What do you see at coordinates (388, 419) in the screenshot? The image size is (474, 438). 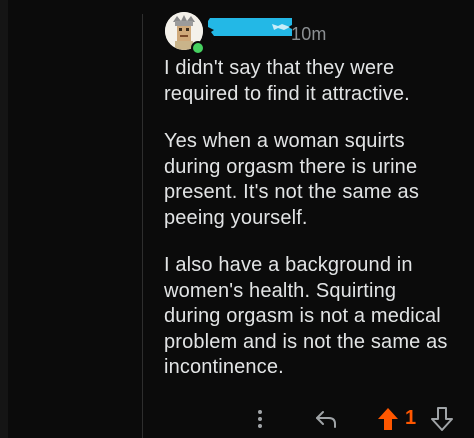 I see `upvote-arrow-icon` at bounding box center [388, 419].